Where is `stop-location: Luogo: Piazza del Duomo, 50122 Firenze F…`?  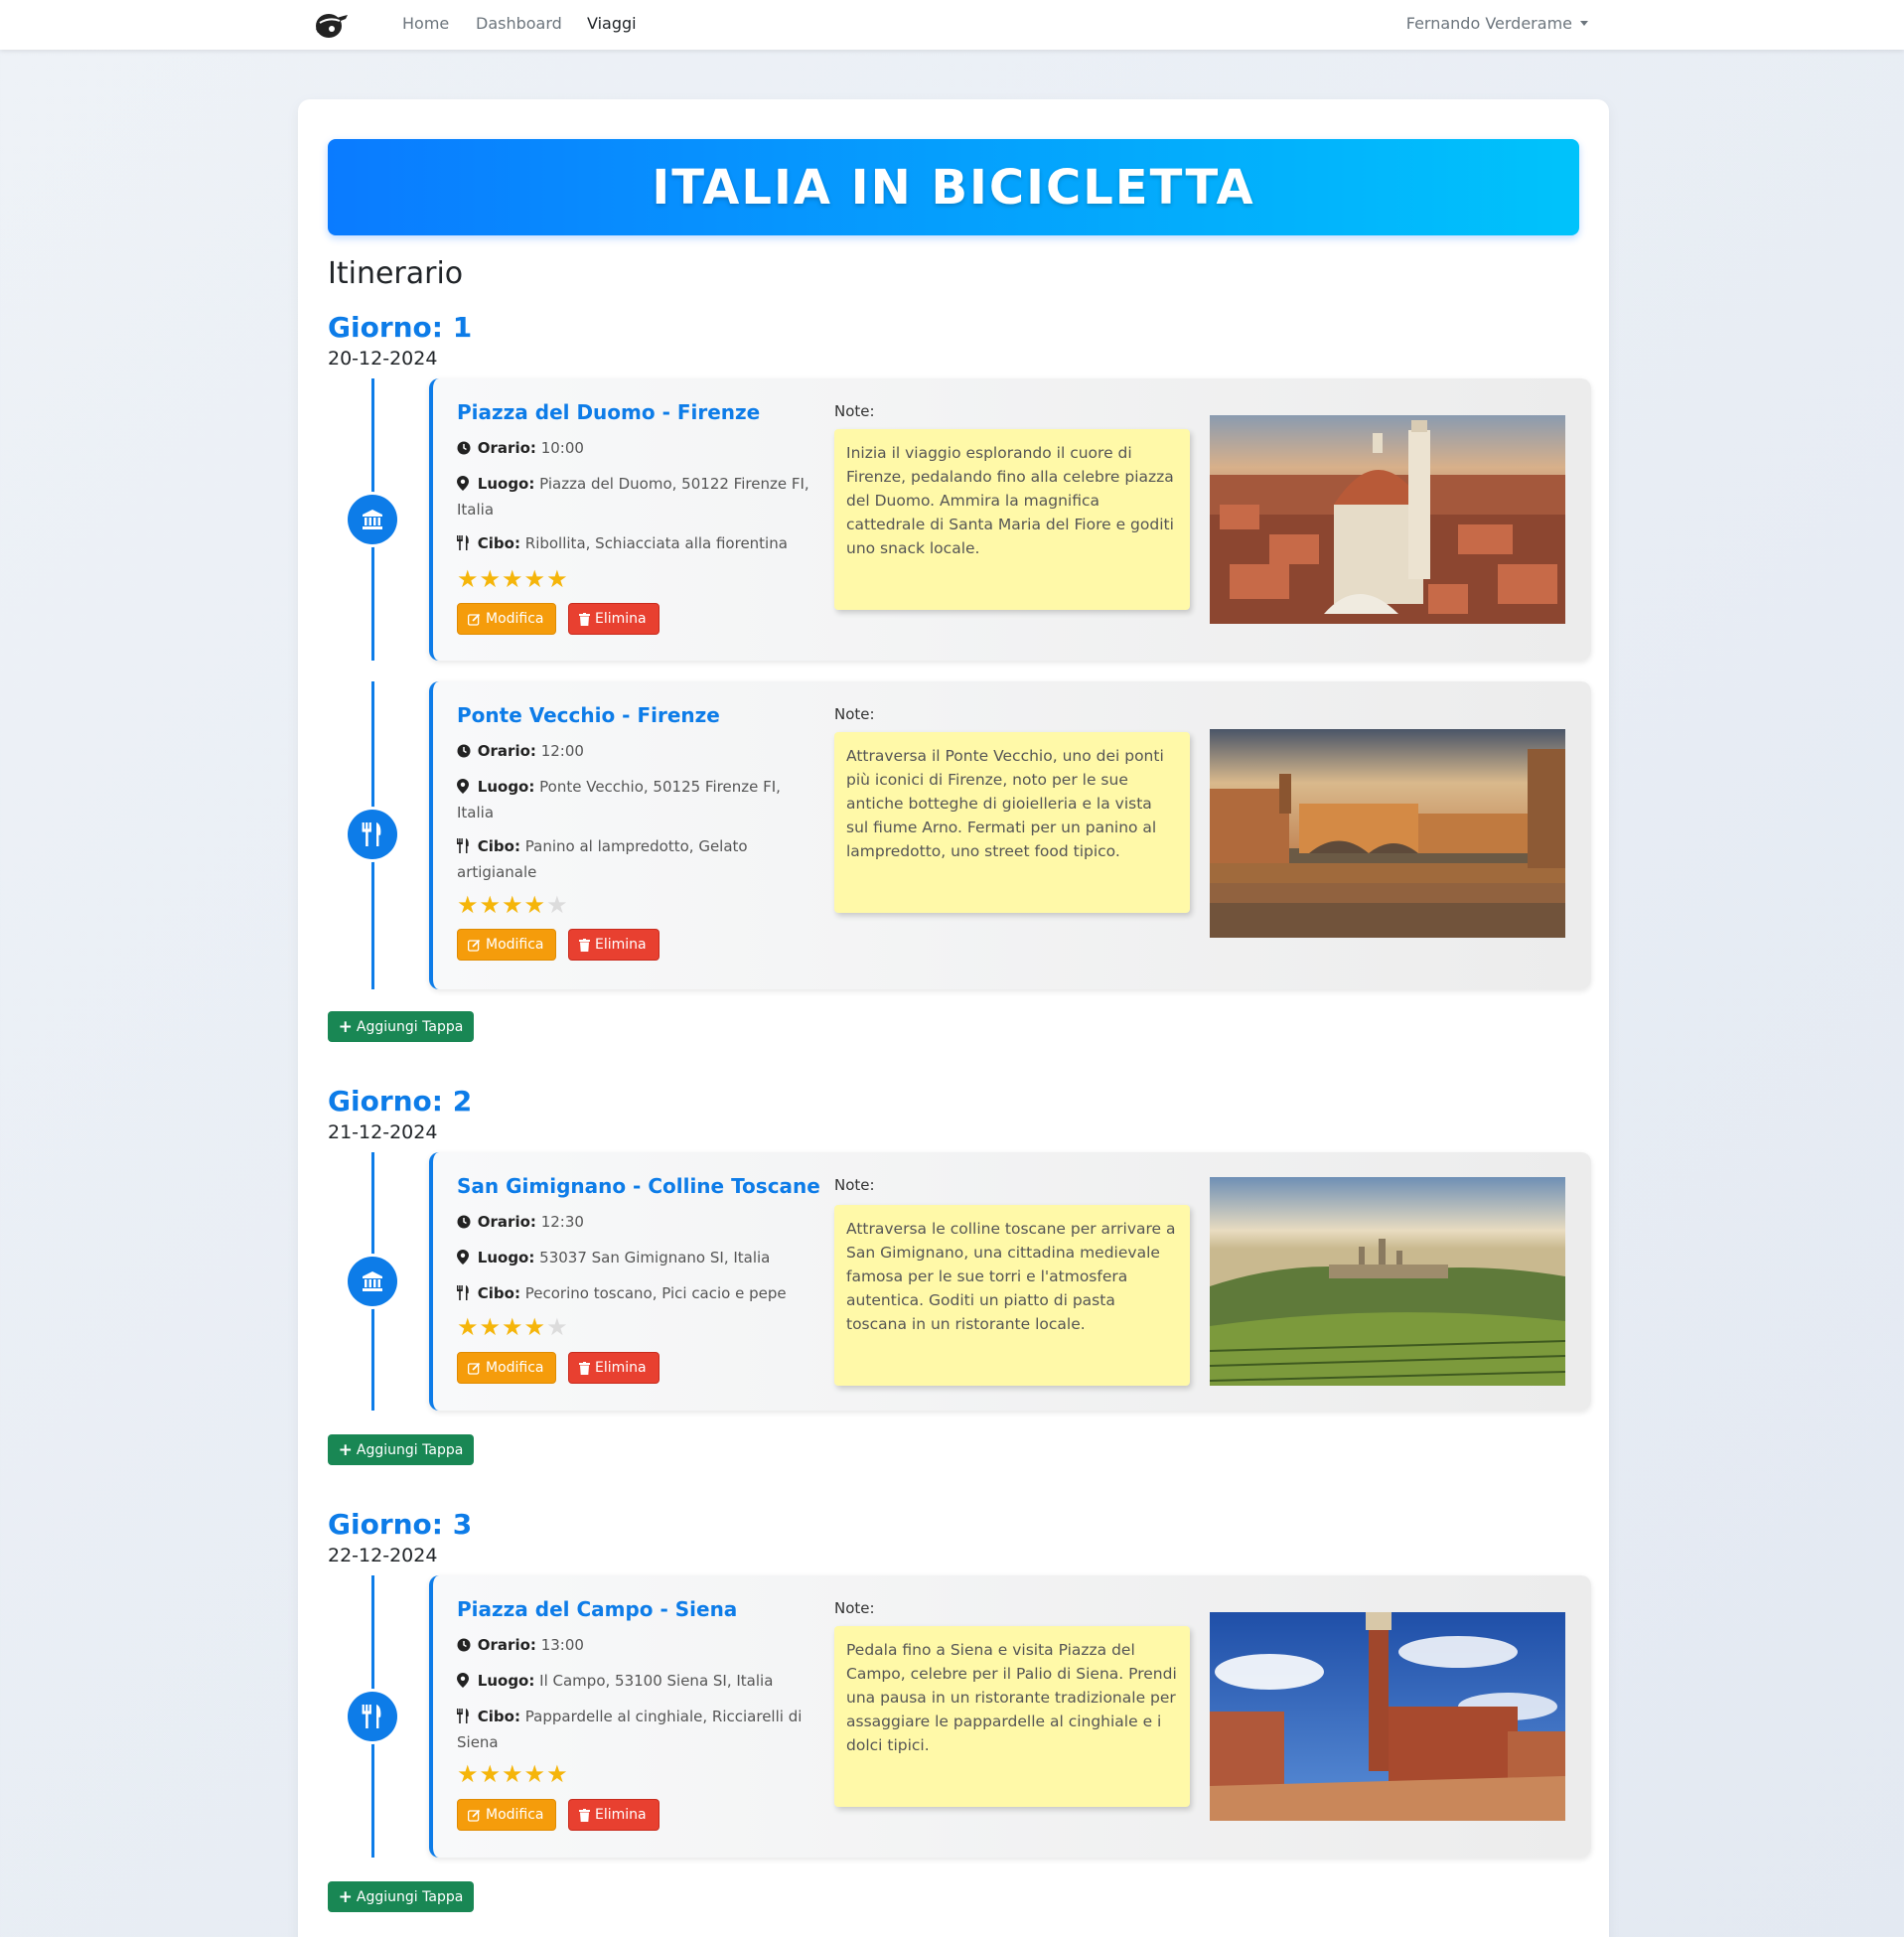 stop-location: Luogo: Piazza del Duomo, 50122 Firenze F… is located at coordinates (633, 497).